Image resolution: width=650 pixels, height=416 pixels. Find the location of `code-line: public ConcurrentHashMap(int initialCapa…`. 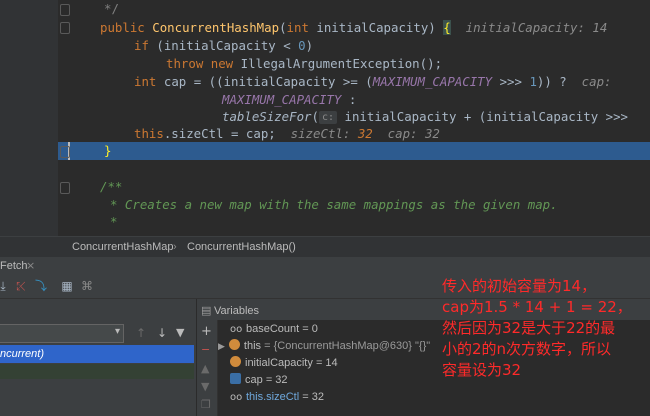

code-line: public ConcurrentHashMap(int initialCapa… is located at coordinates (354, 27).